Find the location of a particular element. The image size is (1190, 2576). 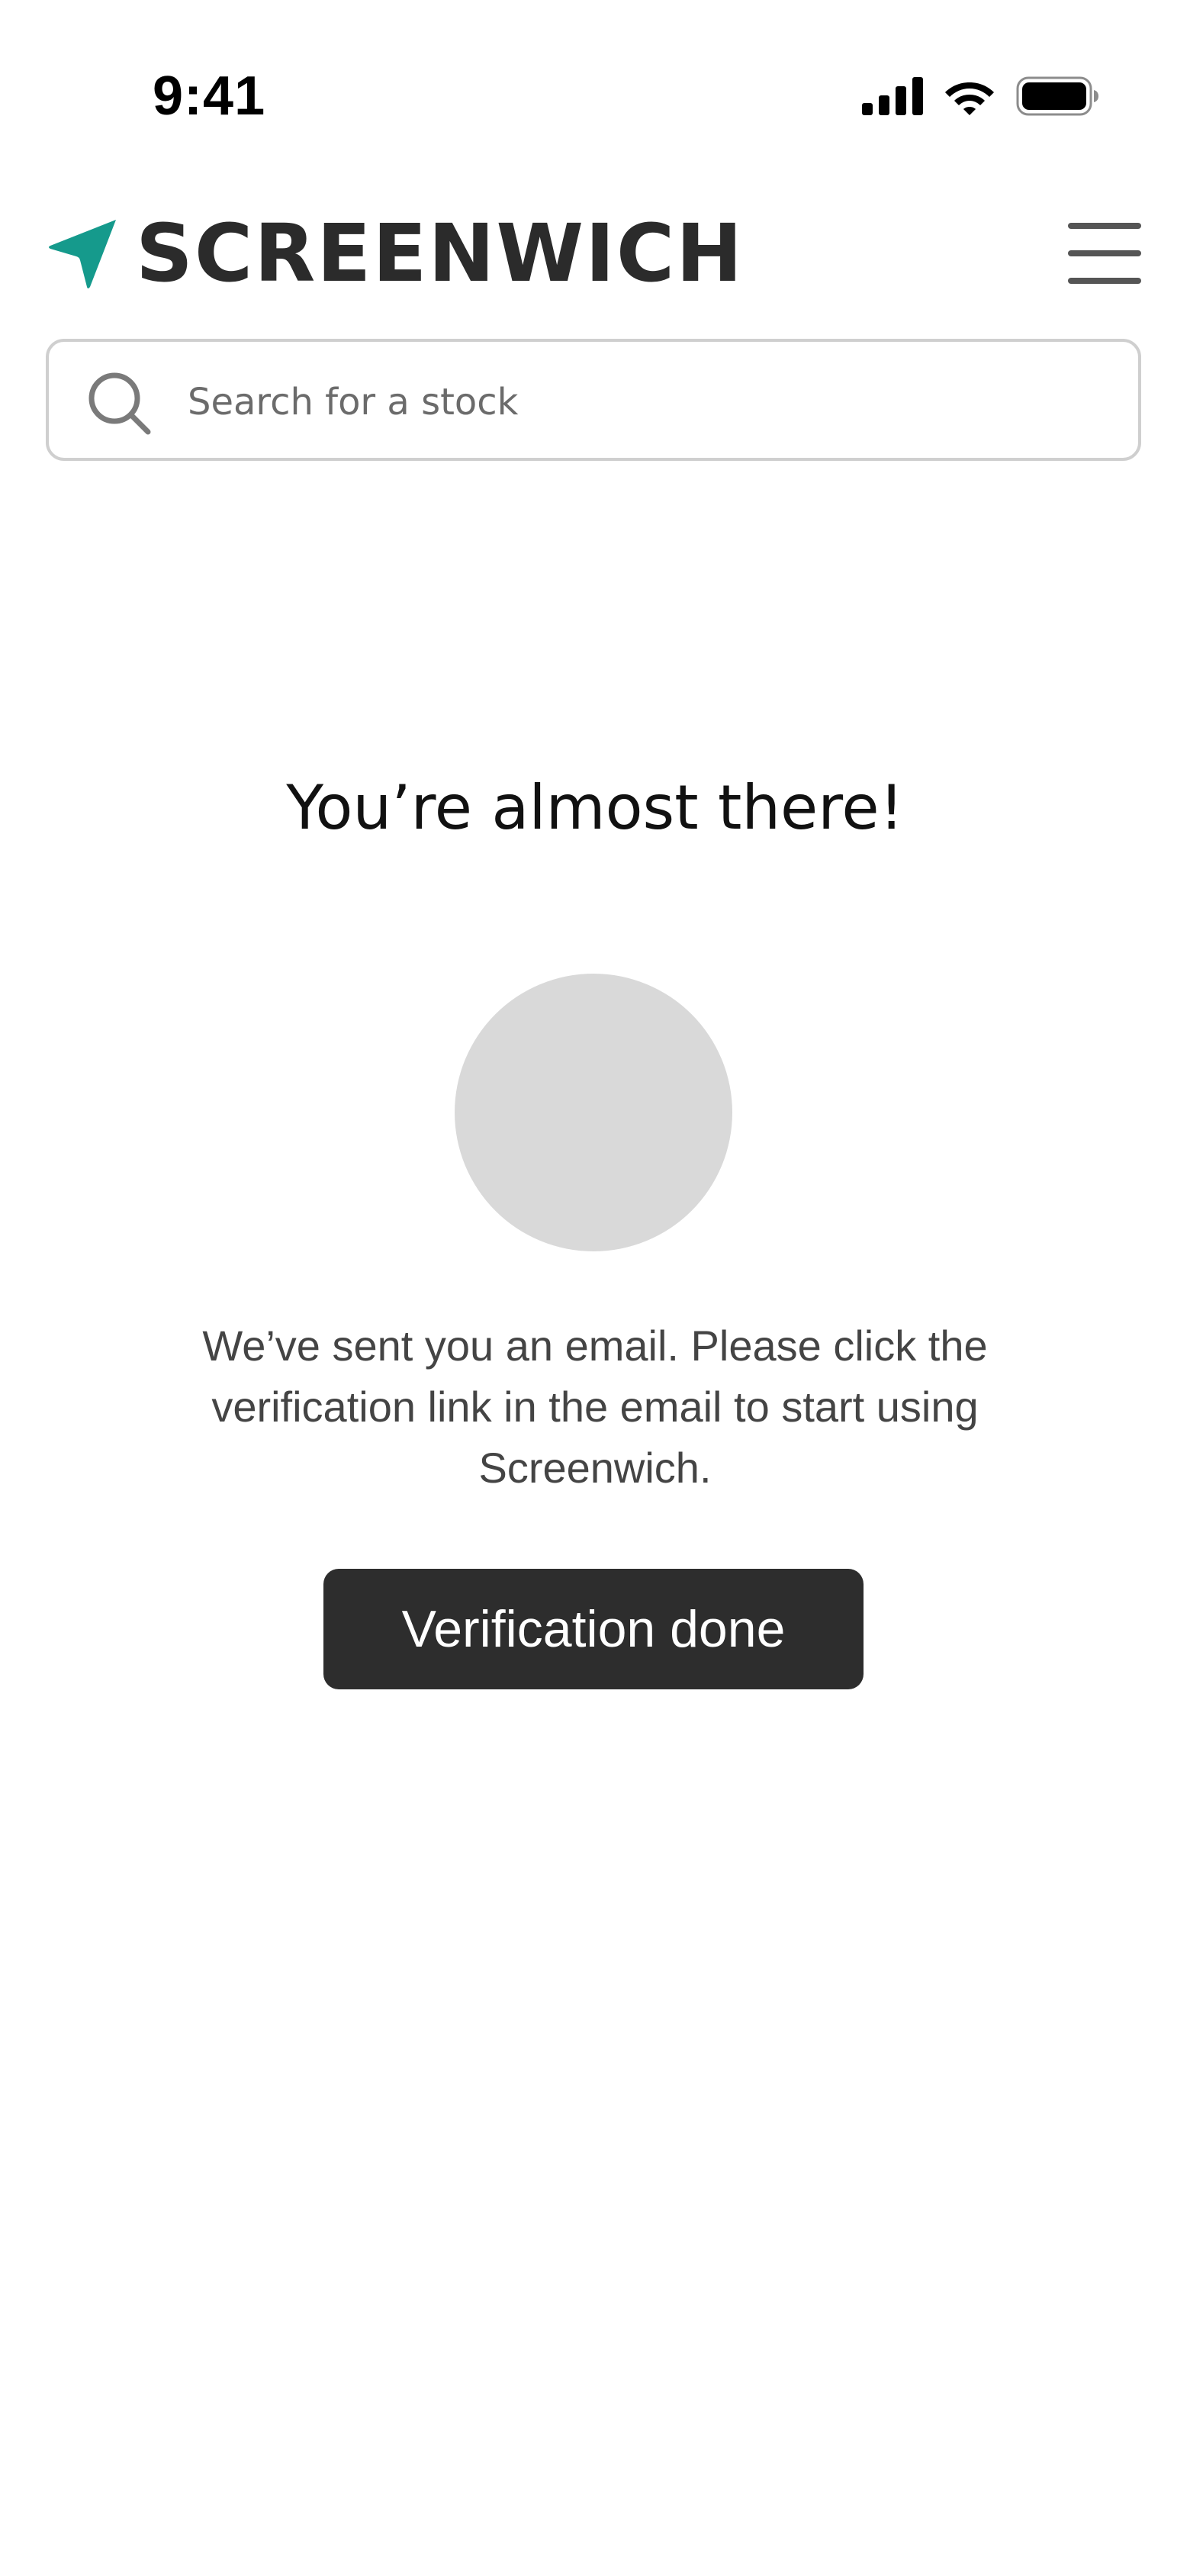

illustration-placeholder is located at coordinates (593, 1112).